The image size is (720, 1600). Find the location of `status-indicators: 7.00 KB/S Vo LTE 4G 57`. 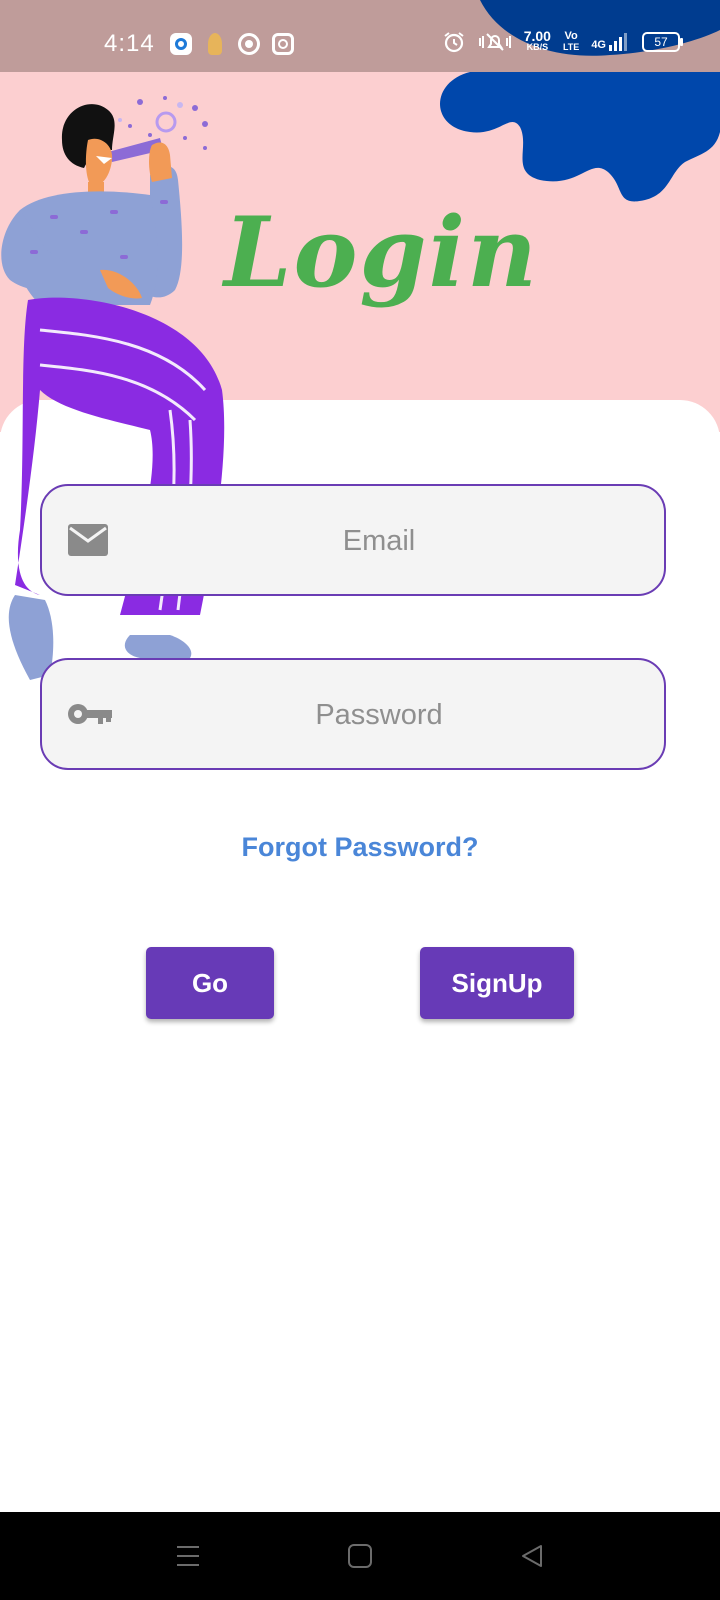

status-indicators: 7.00 KB/S Vo LTE 4G 57 is located at coordinates (562, 41).